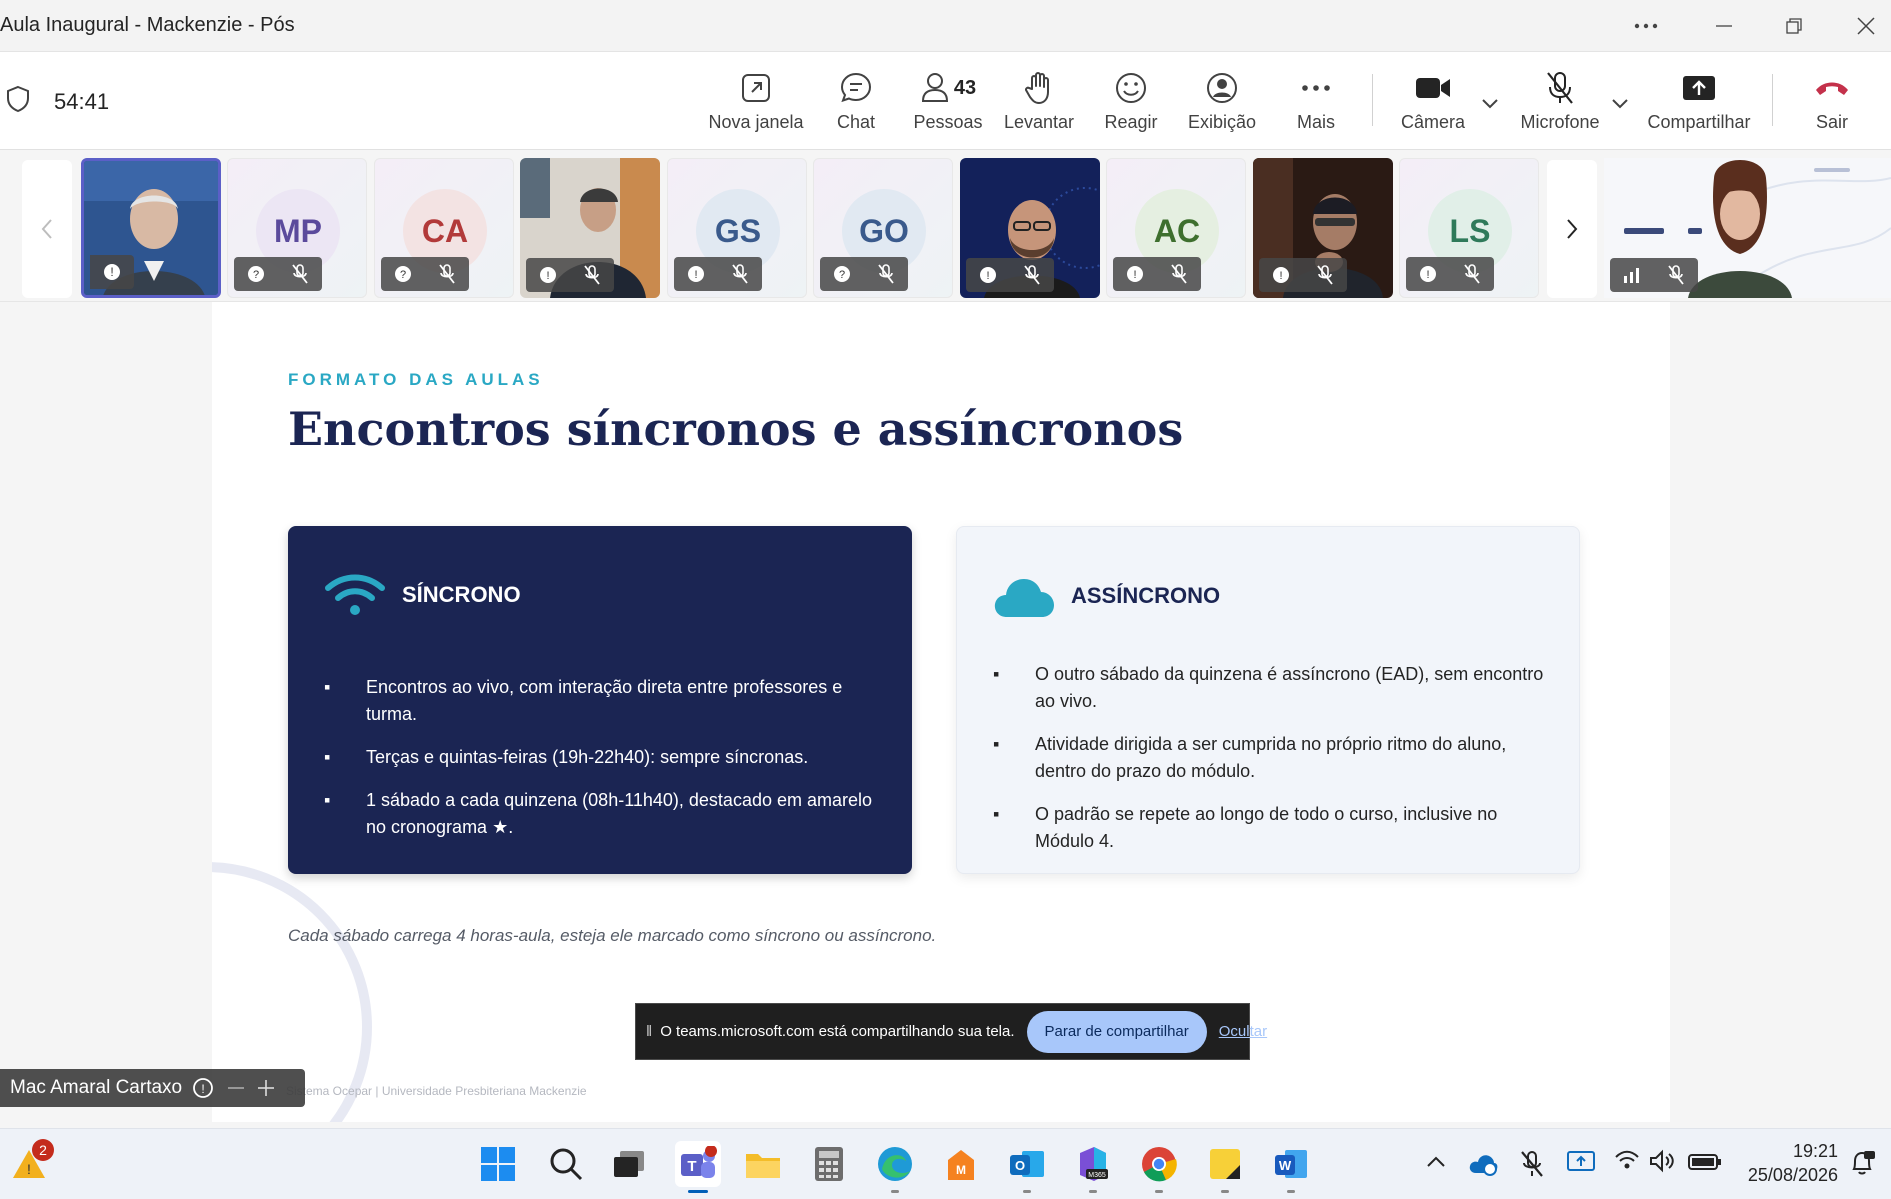 The image size is (1891, 1199). I want to click on gallery-next-button, so click(1572, 229).